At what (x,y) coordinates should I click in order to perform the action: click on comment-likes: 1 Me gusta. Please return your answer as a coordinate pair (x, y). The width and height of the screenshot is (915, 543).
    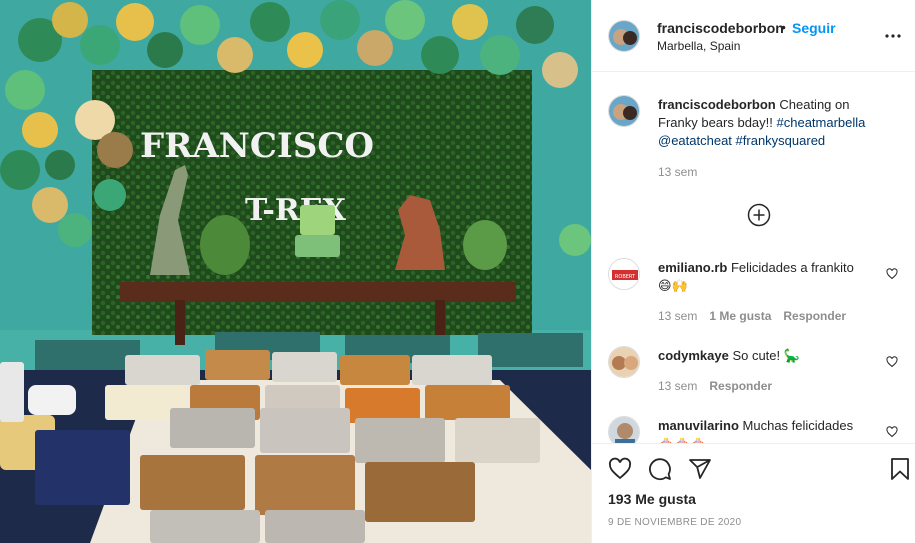
    Looking at the image, I should click on (740, 316).